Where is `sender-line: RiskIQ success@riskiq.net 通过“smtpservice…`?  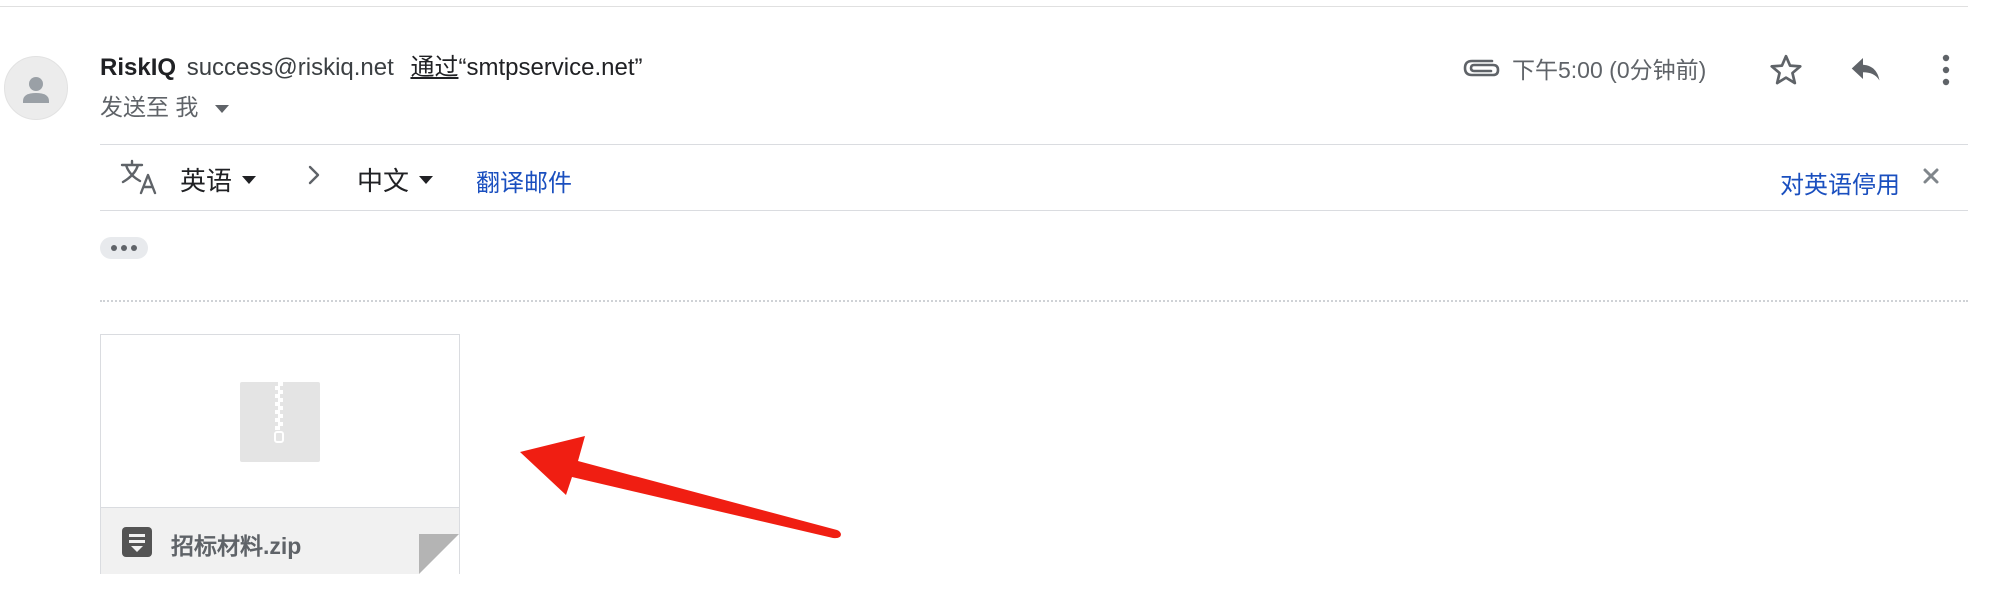
sender-line: RiskIQ success@riskiq.net 通过“smtpservice… is located at coordinates (371, 68).